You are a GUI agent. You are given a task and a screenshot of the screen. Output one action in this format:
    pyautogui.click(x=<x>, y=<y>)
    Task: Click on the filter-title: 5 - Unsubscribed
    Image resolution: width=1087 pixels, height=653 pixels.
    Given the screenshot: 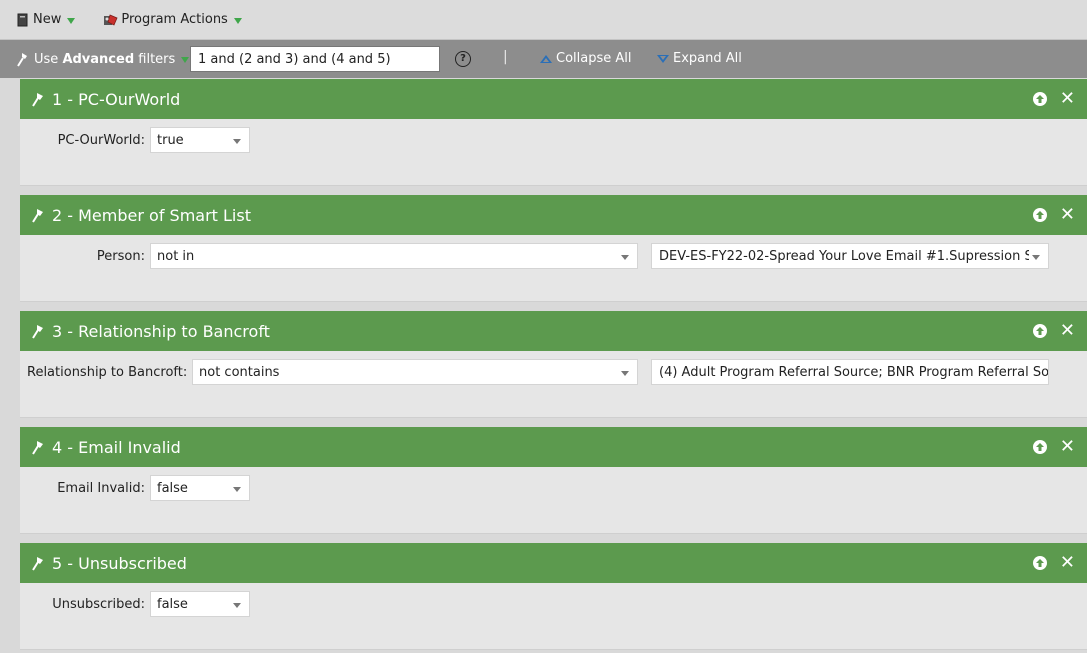 What is the action you would take?
    pyautogui.click(x=119, y=563)
    